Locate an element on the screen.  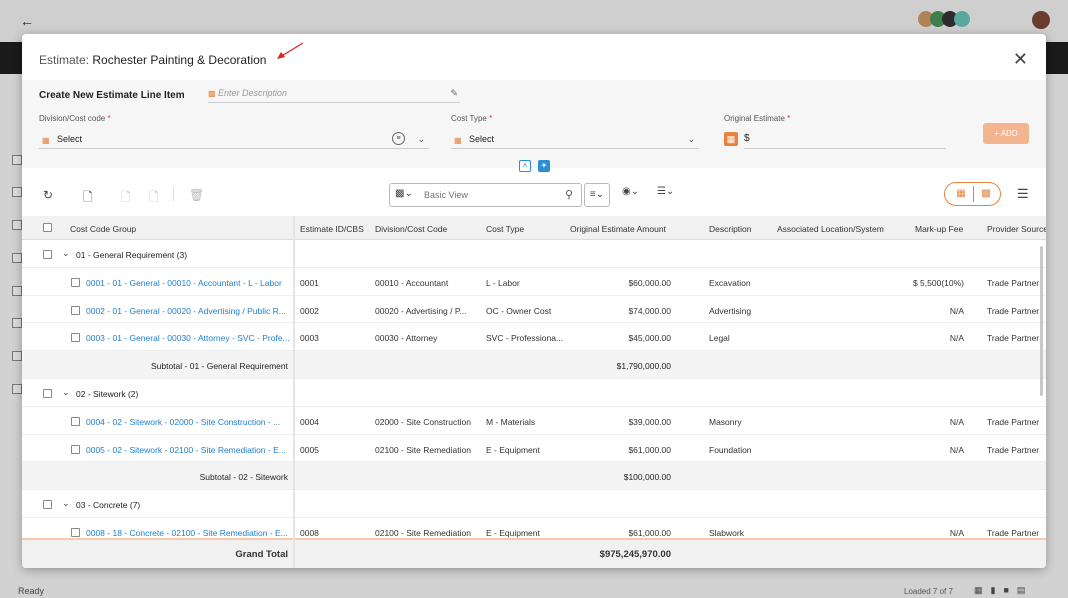
cost-type-select-value: Select is located at coordinates (482, 139).